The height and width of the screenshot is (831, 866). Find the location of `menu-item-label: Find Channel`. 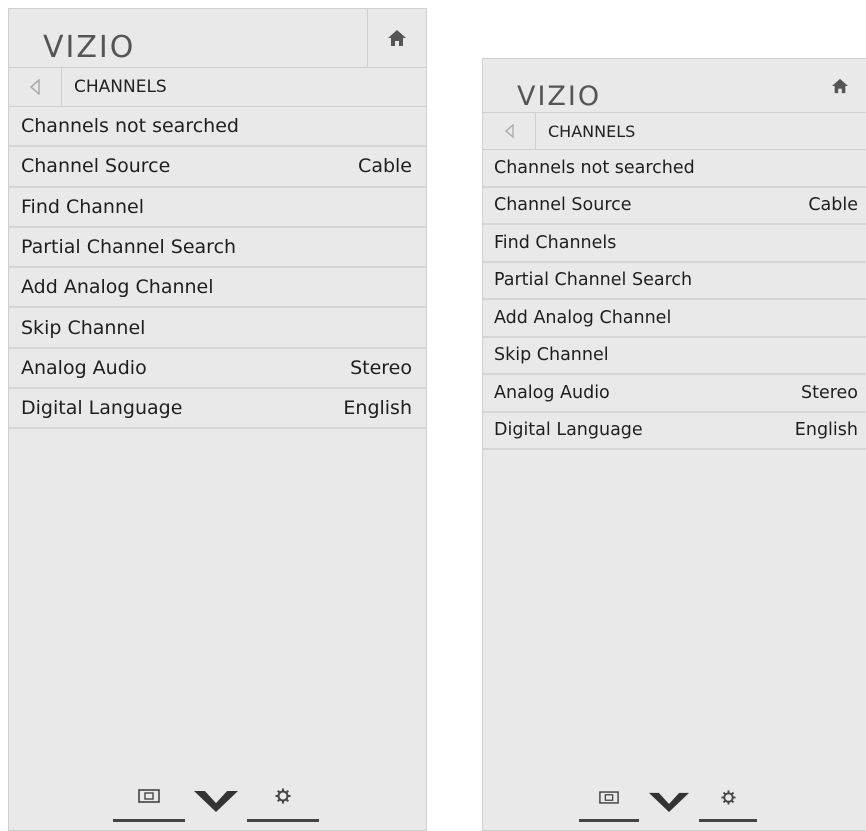

menu-item-label: Find Channel is located at coordinates (82, 206).